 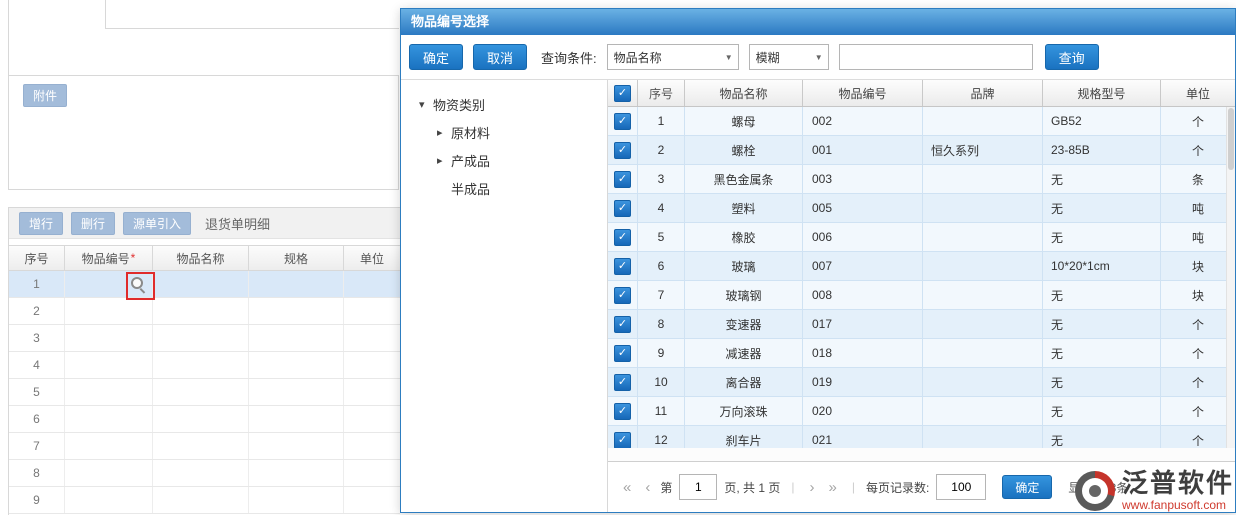 I want to click on column-header-spec: 规格型号, so click(x=1102, y=93).